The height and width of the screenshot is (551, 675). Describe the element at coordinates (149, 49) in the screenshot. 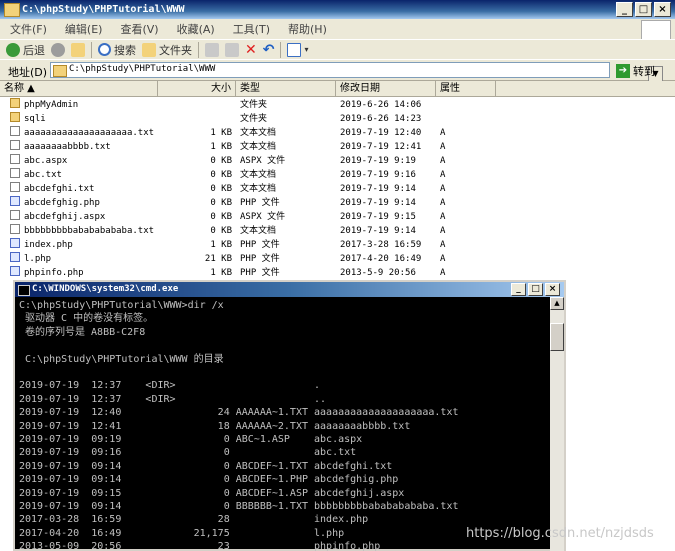

I see `folders-icon` at that location.